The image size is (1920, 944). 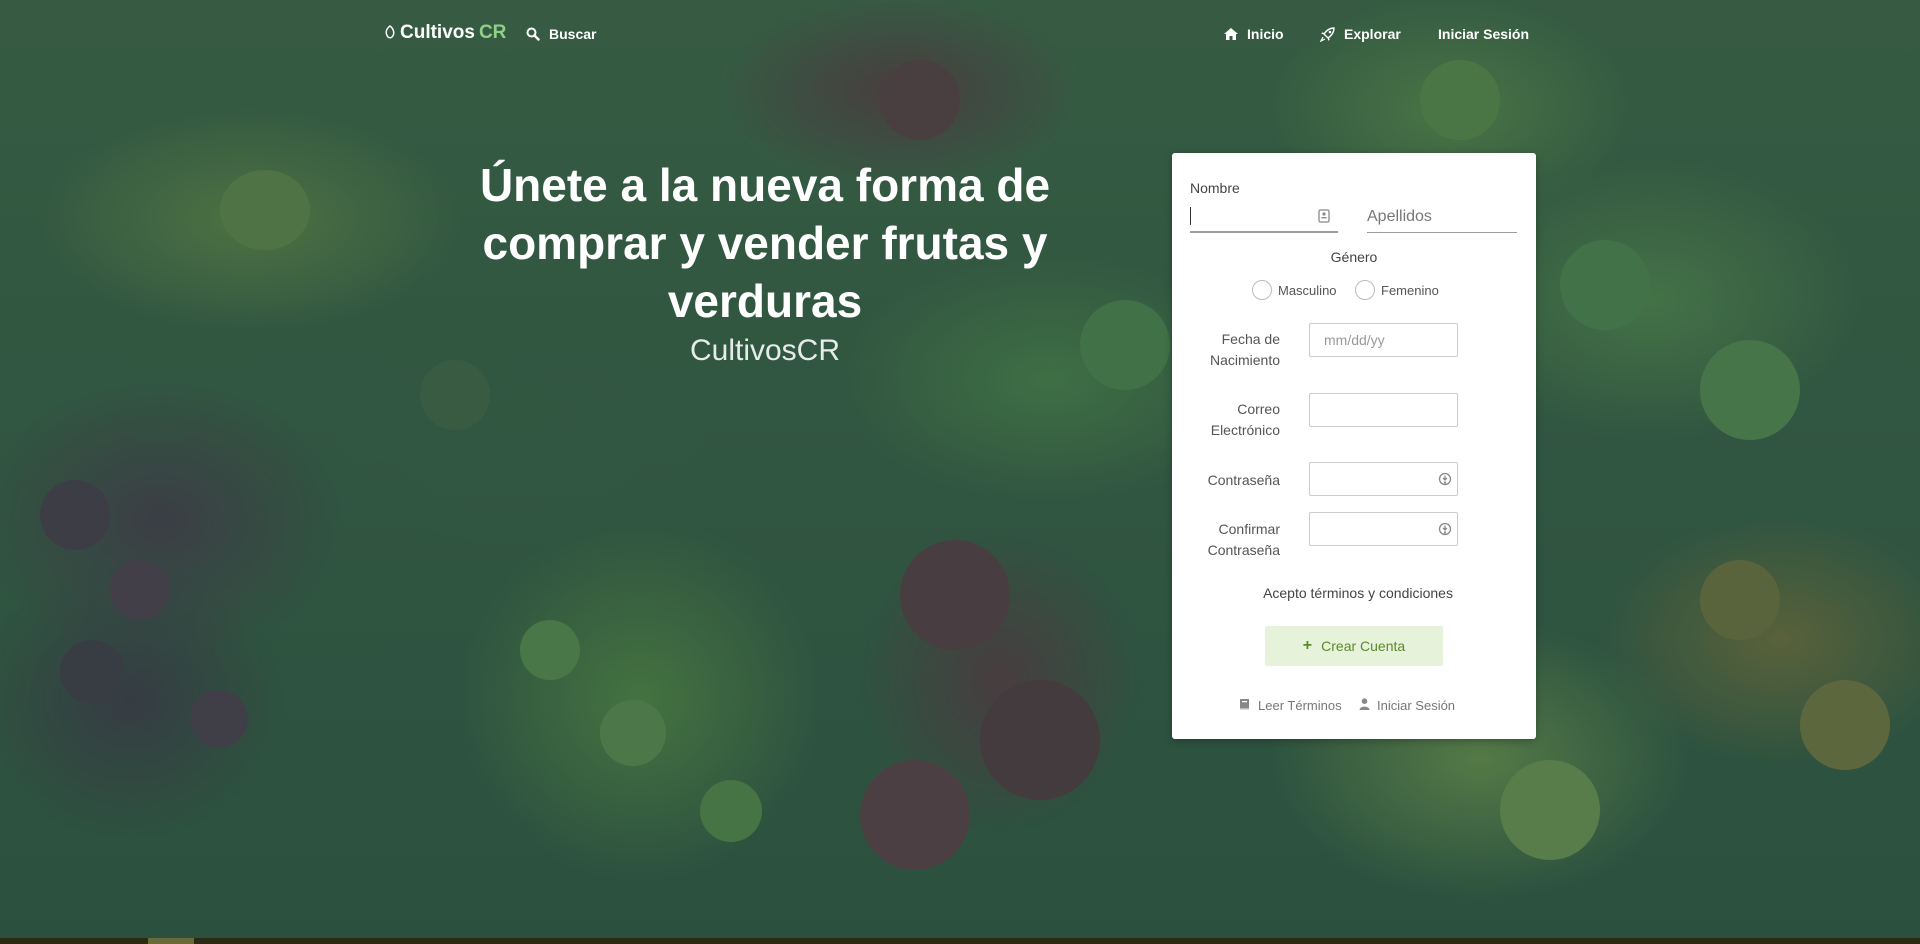 What do you see at coordinates (492, 32) in the screenshot?
I see `brand-accent: CR` at bounding box center [492, 32].